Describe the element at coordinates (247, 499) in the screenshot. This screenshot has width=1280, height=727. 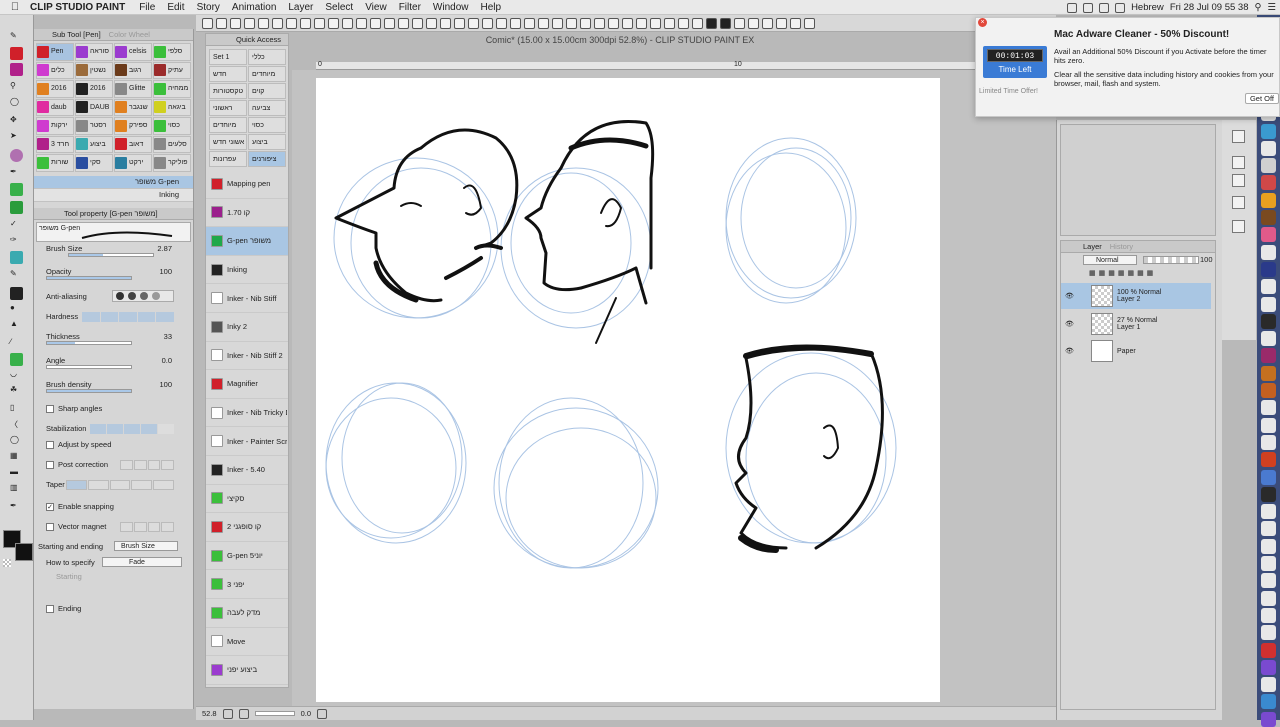
I see `quick-access-item: סקיצי` at that location.